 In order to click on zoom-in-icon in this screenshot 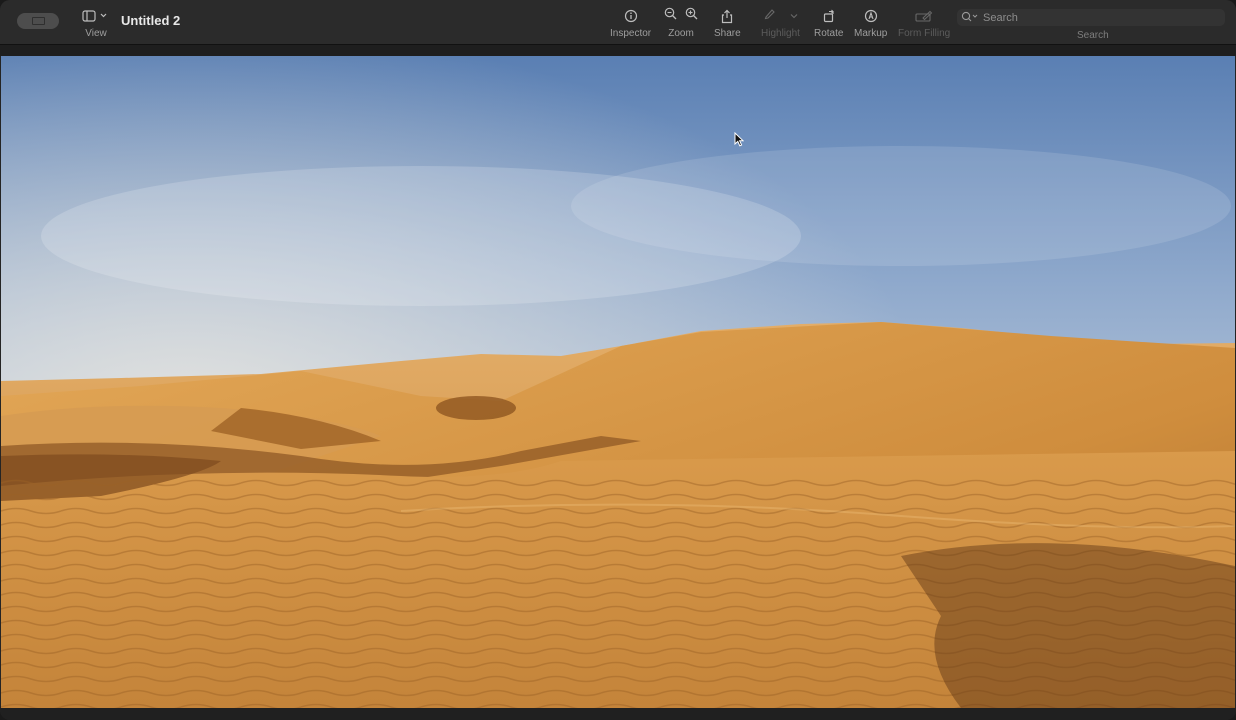, I will do `click(691, 16)`.